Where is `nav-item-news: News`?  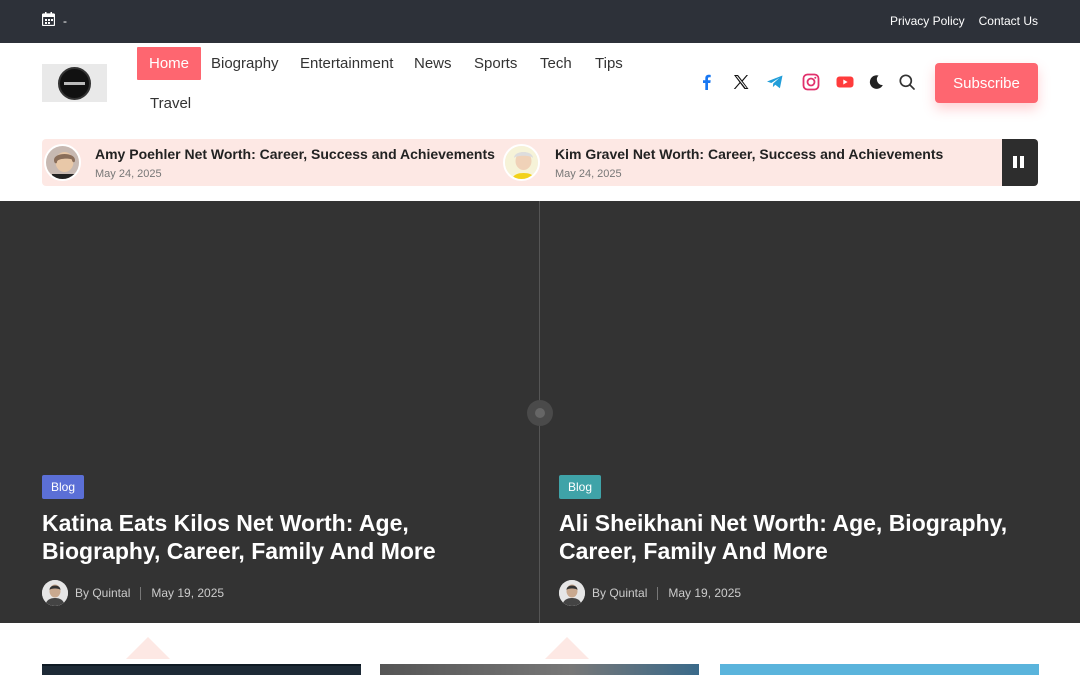 nav-item-news: News is located at coordinates (433, 63).